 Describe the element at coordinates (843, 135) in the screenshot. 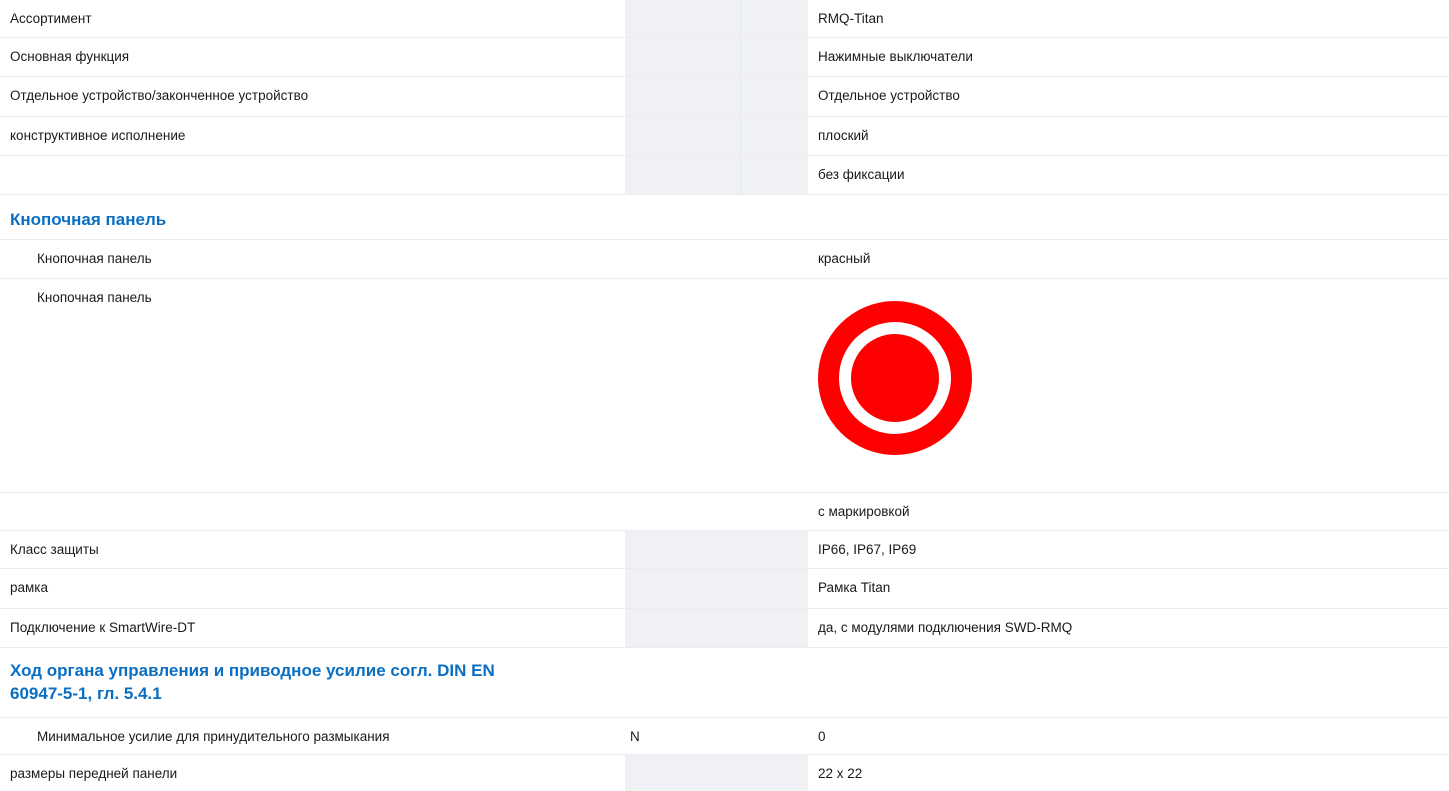

I see `spec-value: плоский` at that location.